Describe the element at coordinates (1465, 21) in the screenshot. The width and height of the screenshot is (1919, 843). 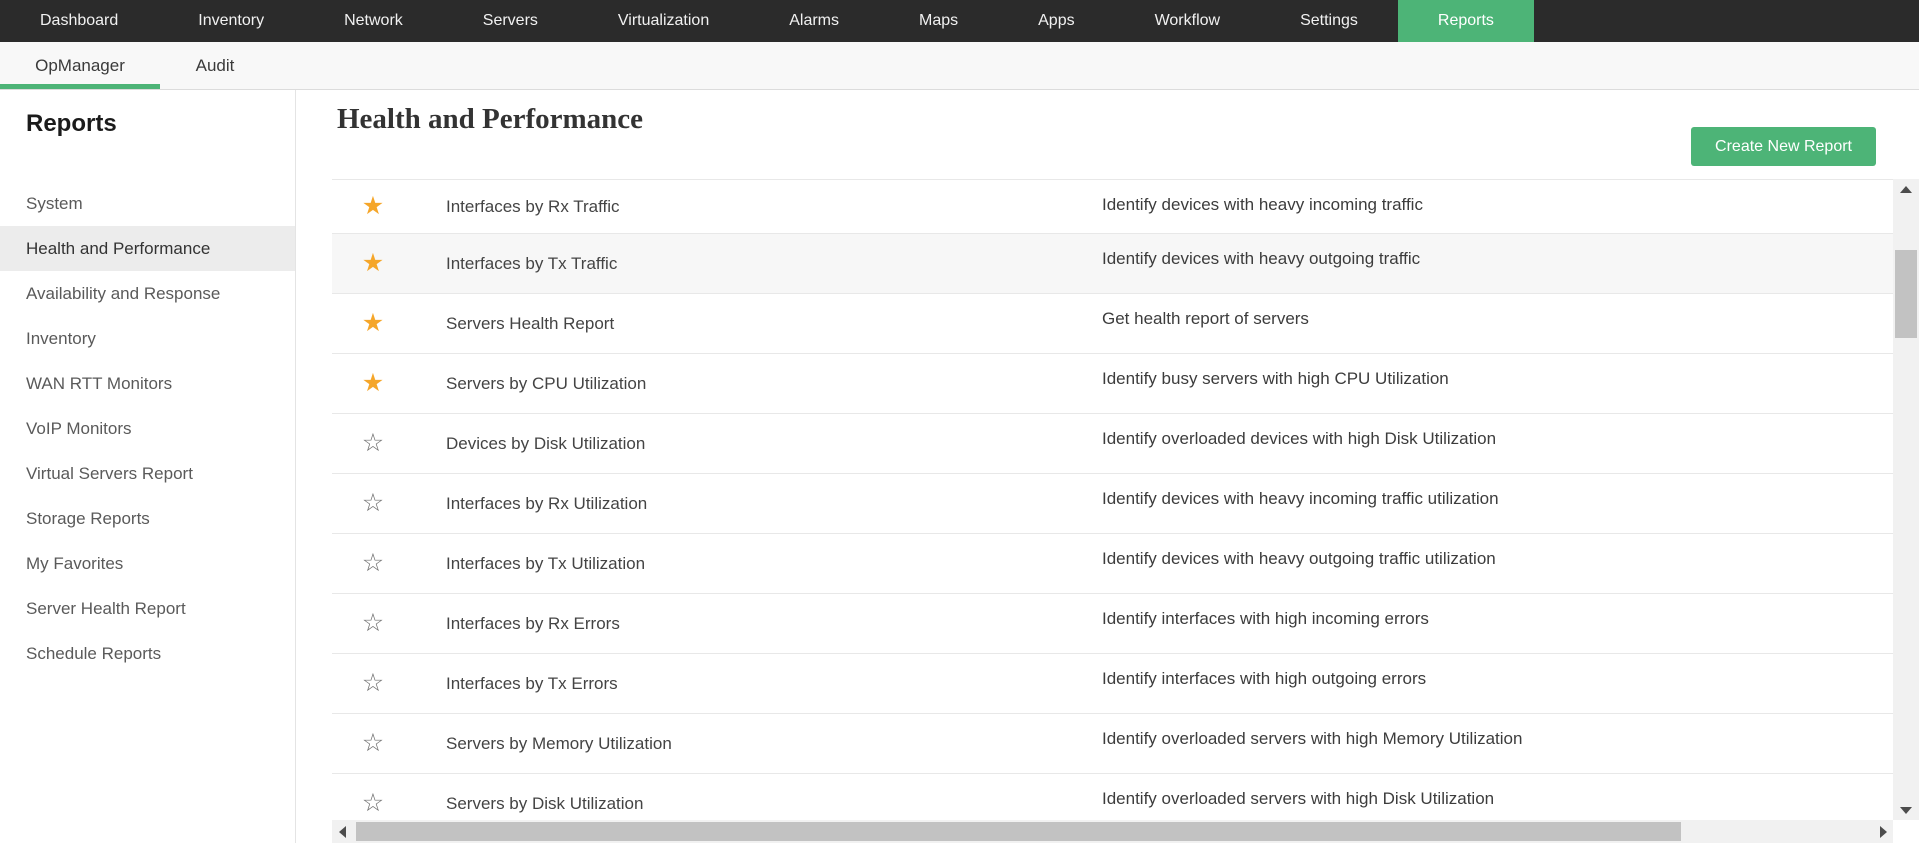
I see `topnav-item: Reports` at that location.